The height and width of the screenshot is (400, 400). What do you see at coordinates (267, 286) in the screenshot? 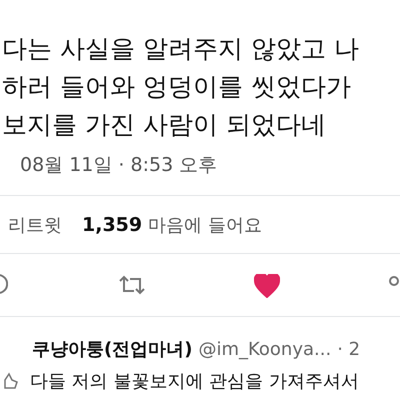
I see `heart-icon` at bounding box center [267, 286].